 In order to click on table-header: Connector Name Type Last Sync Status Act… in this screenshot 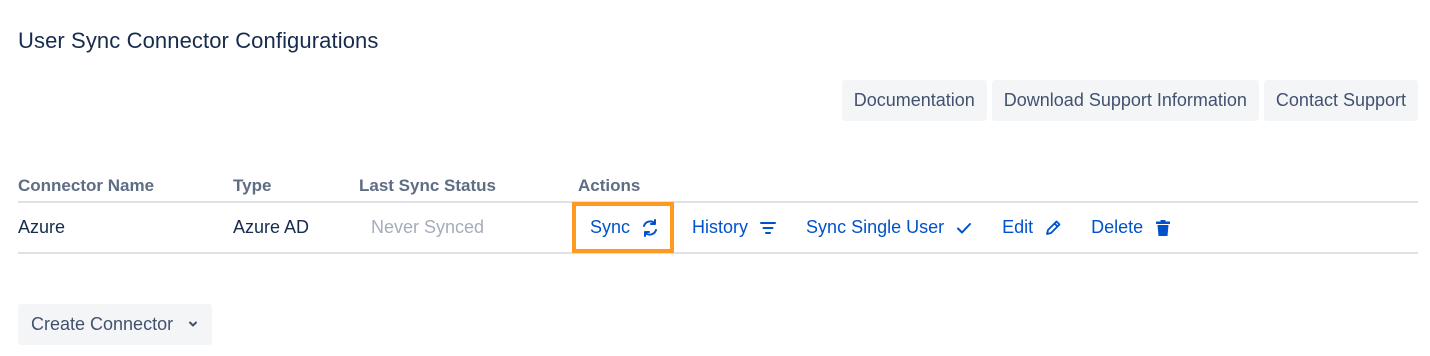, I will do `click(718, 186)`.